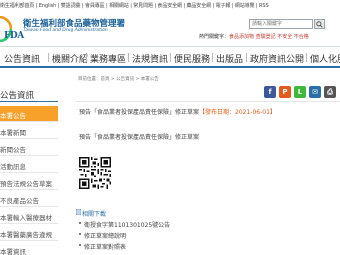 Image resolution: width=340 pixels, height=255 pixels. I want to click on print-button: ⎙, so click(330, 92).